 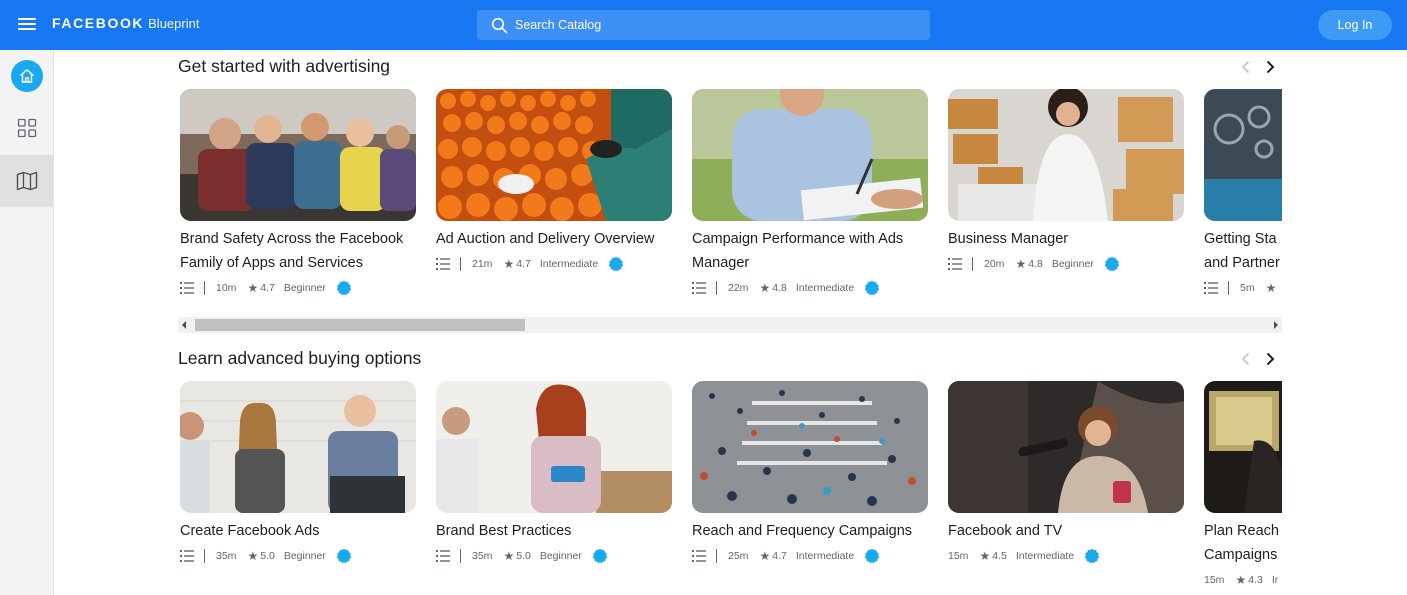 I want to click on scroll-right-arrow-icon, so click(x=1276, y=325).